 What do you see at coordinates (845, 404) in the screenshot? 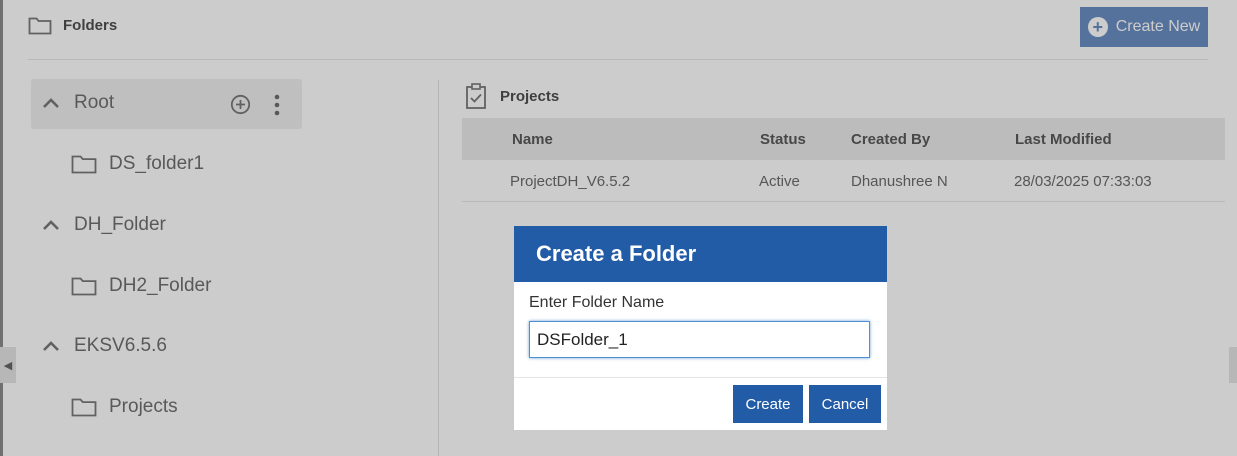
I see `cancel-button: Cancel` at bounding box center [845, 404].